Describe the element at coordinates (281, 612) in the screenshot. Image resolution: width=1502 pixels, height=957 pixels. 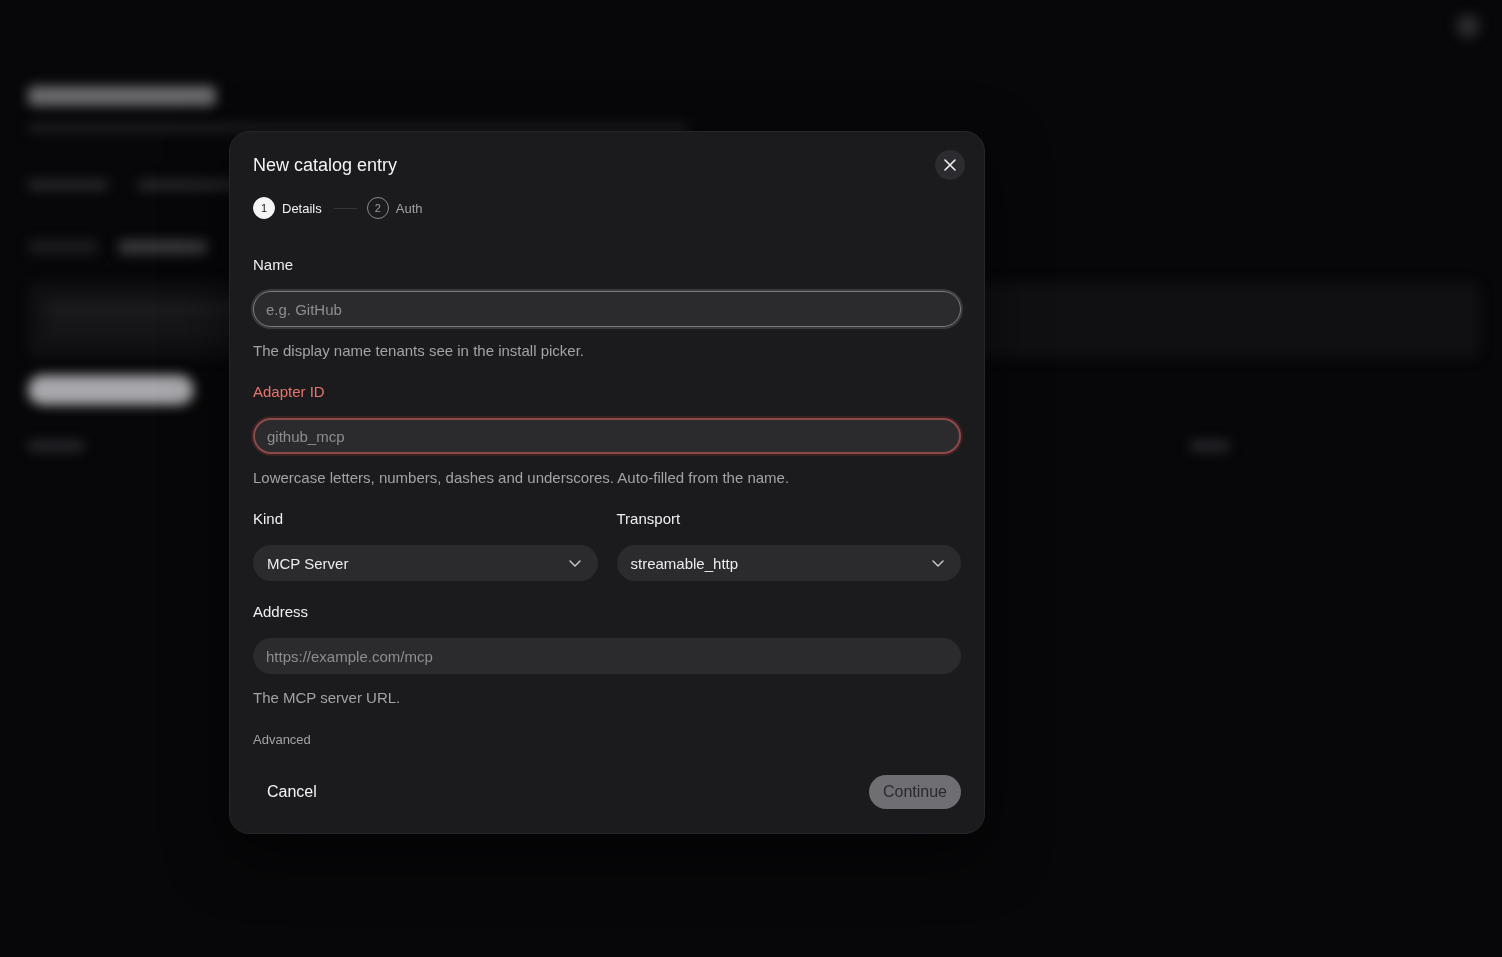
I see `field-label: Address` at that location.